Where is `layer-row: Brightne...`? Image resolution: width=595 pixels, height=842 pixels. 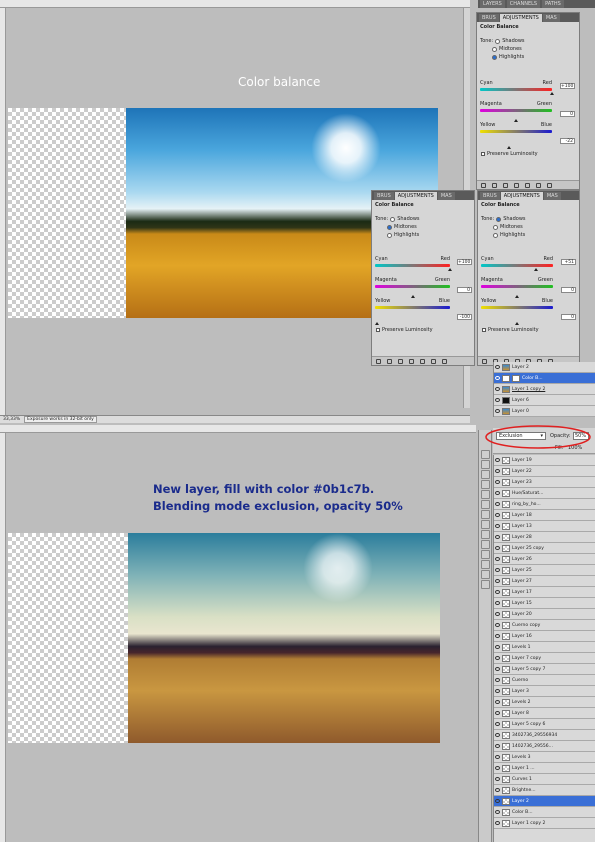 layer-row: Brightne... is located at coordinates (544, 790).